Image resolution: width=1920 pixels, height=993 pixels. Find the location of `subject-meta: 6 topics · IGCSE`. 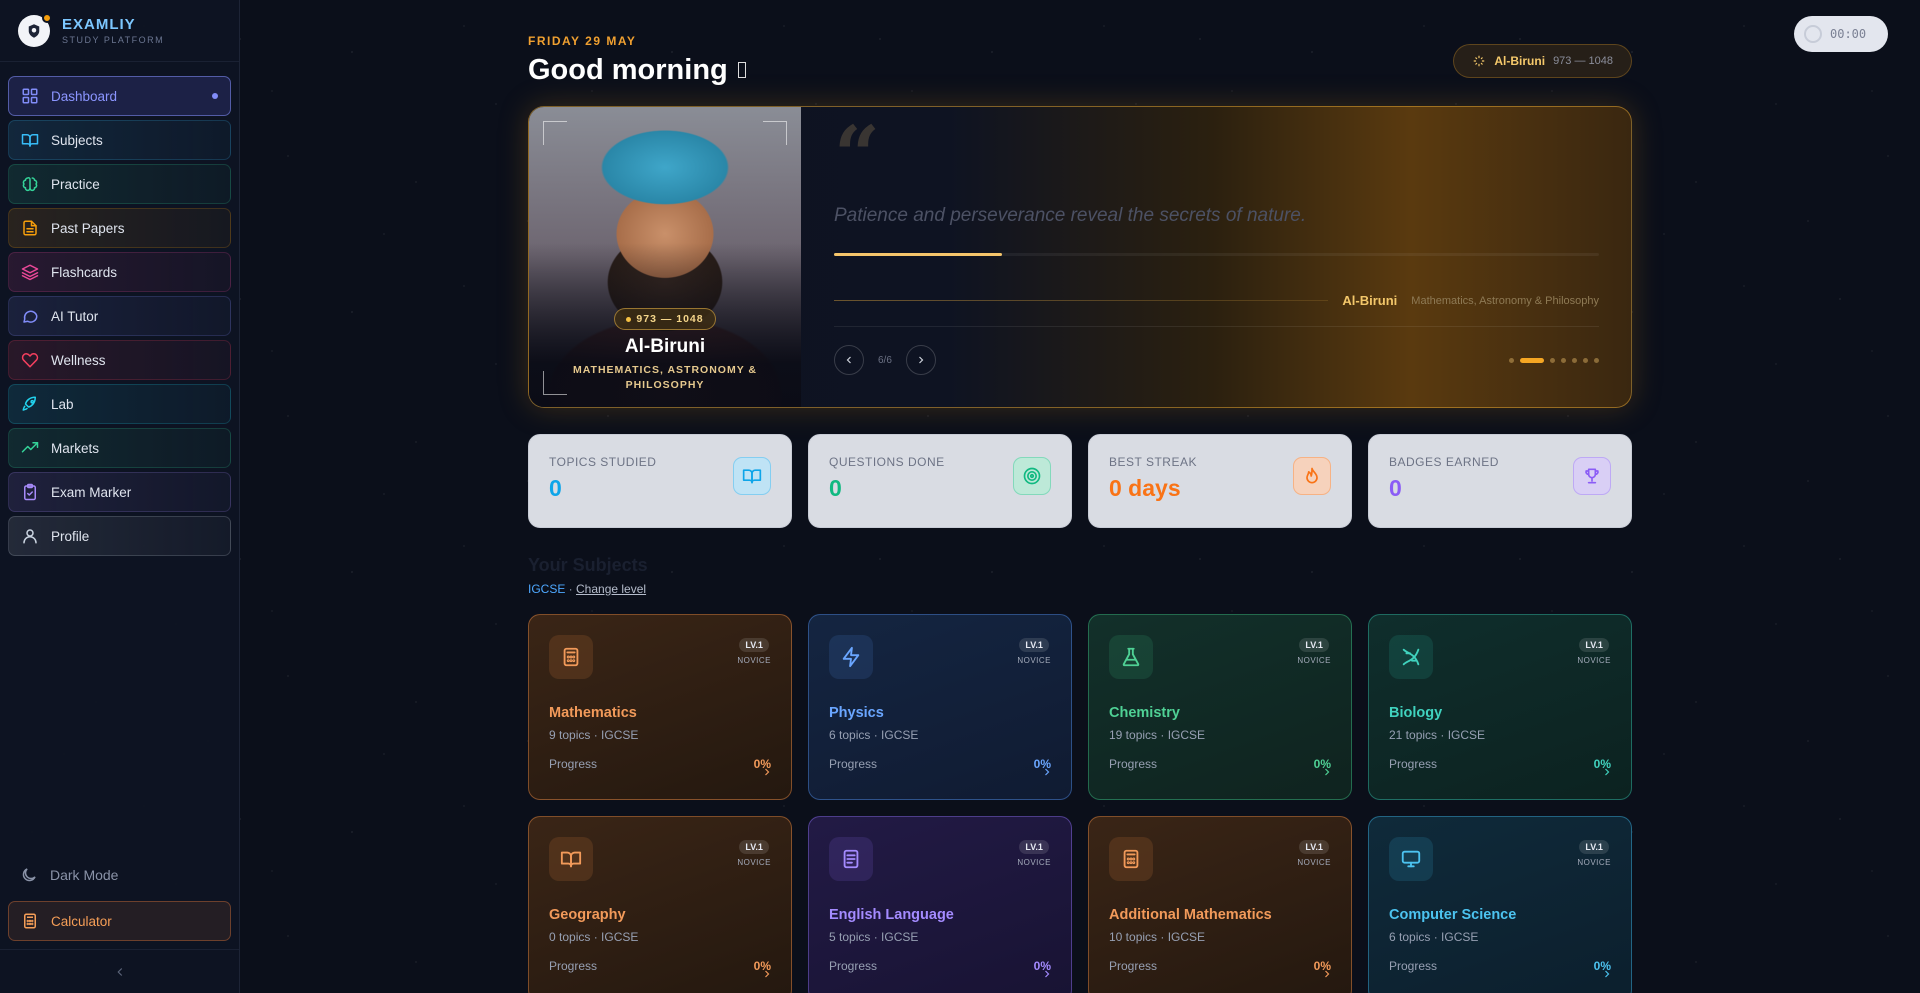

subject-meta: 6 topics · IGCSE is located at coordinates (874, 735).